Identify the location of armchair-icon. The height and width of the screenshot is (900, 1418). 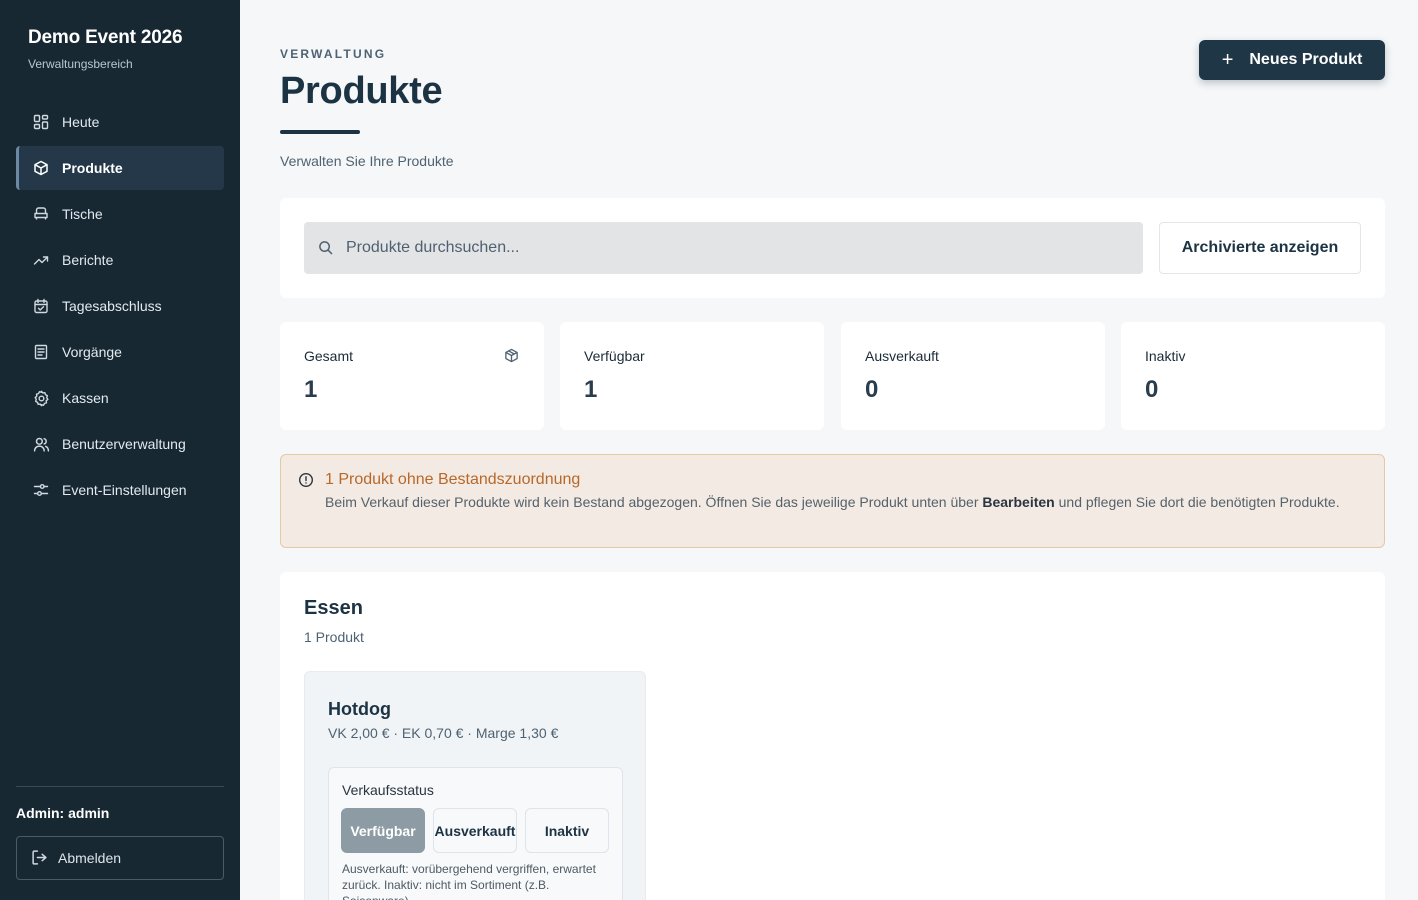
(41, 214).